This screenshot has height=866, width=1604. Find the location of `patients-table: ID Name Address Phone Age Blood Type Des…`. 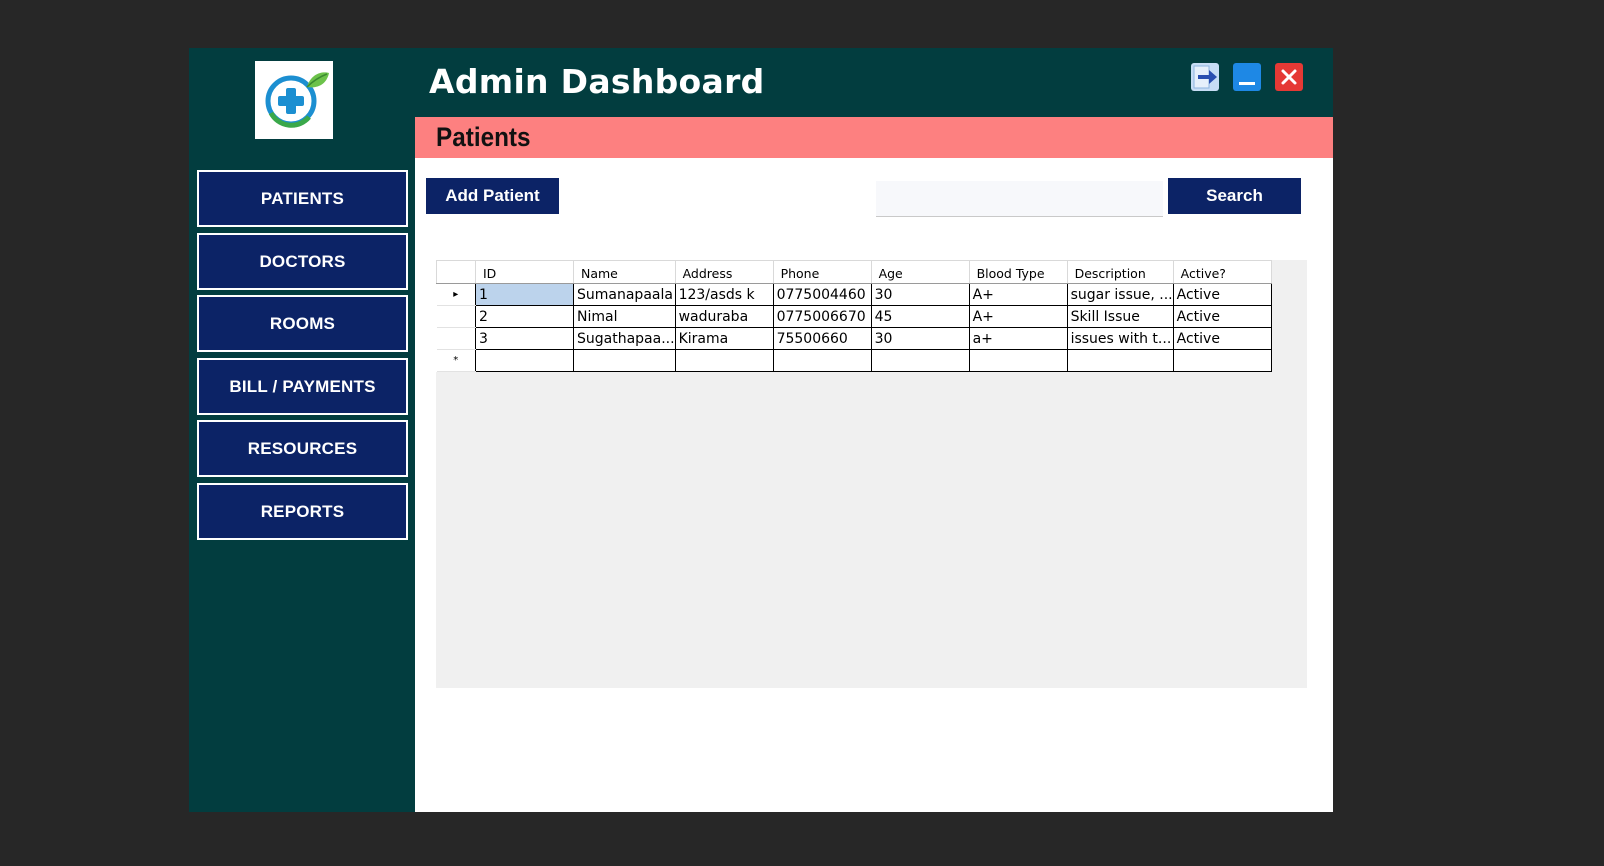

patients-table: ID Name Address Phone Age Blood Type Des… is located at coordinates (854, 316).